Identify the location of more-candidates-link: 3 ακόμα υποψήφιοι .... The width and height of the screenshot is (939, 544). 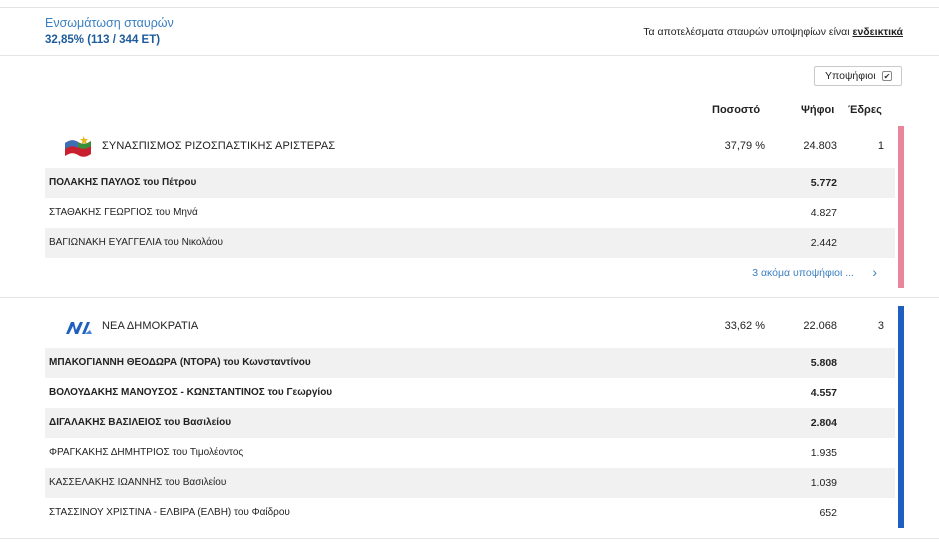
(803, 273).